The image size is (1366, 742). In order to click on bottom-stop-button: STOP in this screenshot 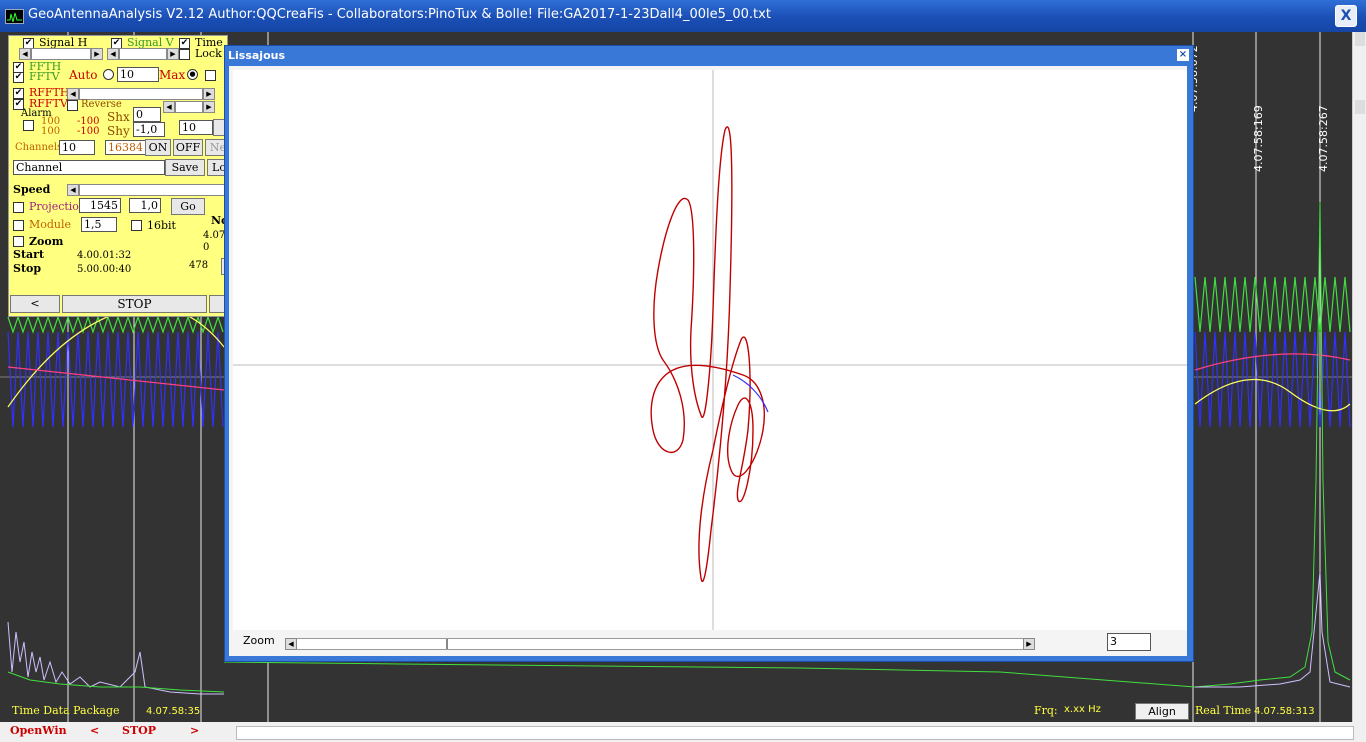, I will do `click(139, 730)`.